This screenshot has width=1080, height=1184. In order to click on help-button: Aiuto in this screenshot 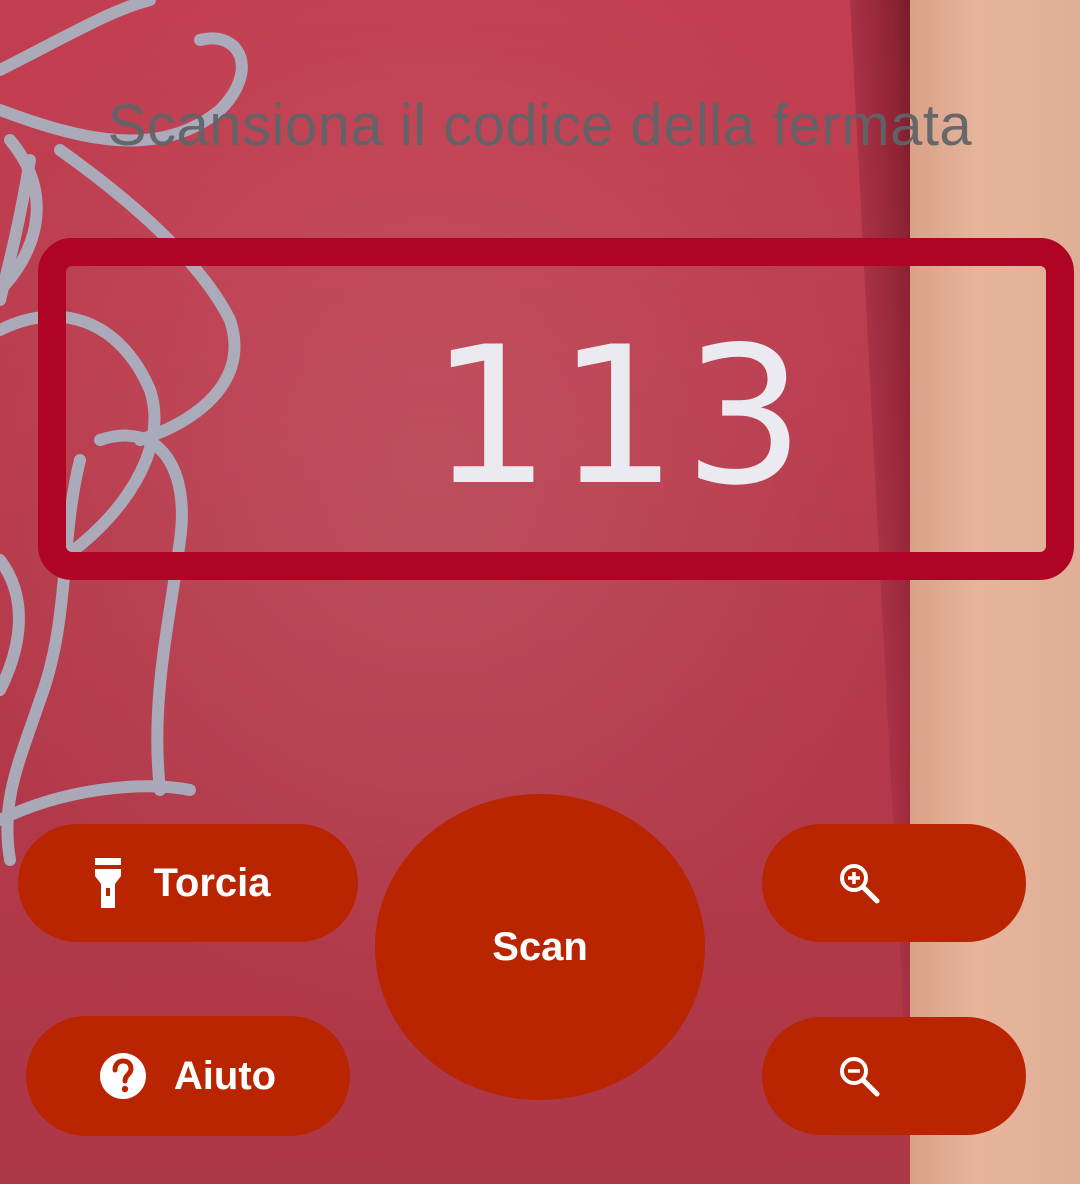, I will do `click(188, 1076)`.